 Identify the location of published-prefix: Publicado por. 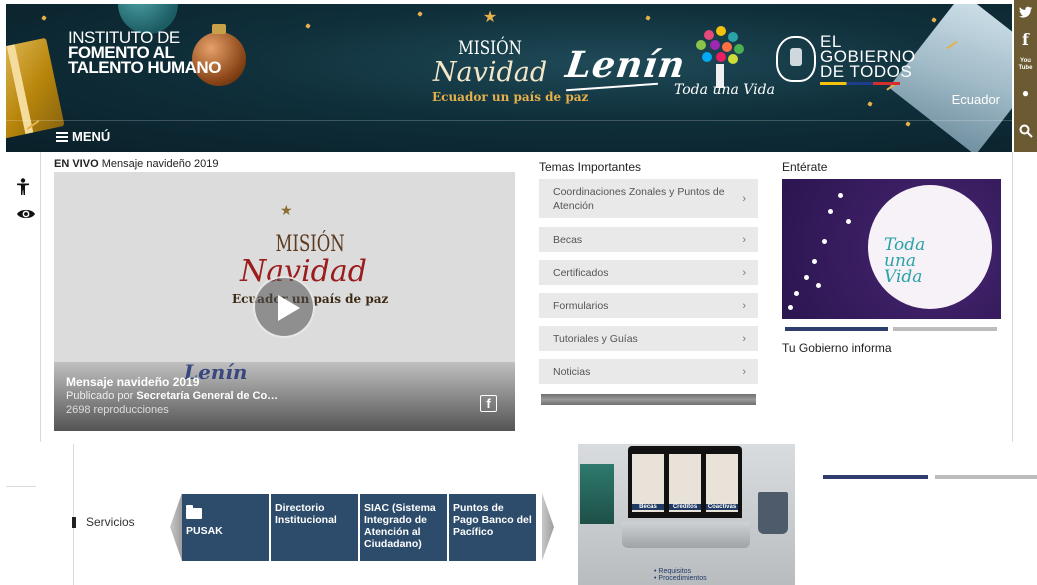
(100, 396).